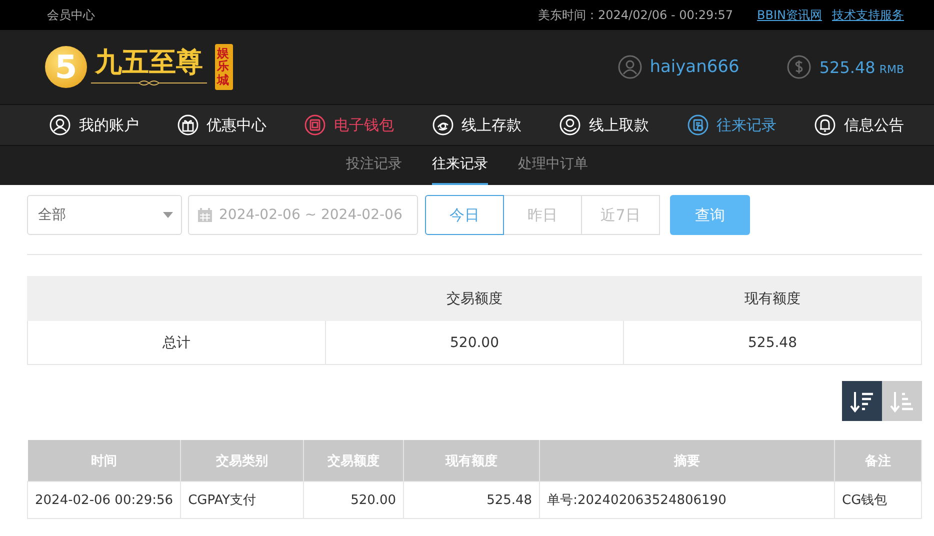 The image size is (934, 536). Describe the element at coordinates (220, 125) in the screenshot. I see `nav-item: 优惠中心` at that location.